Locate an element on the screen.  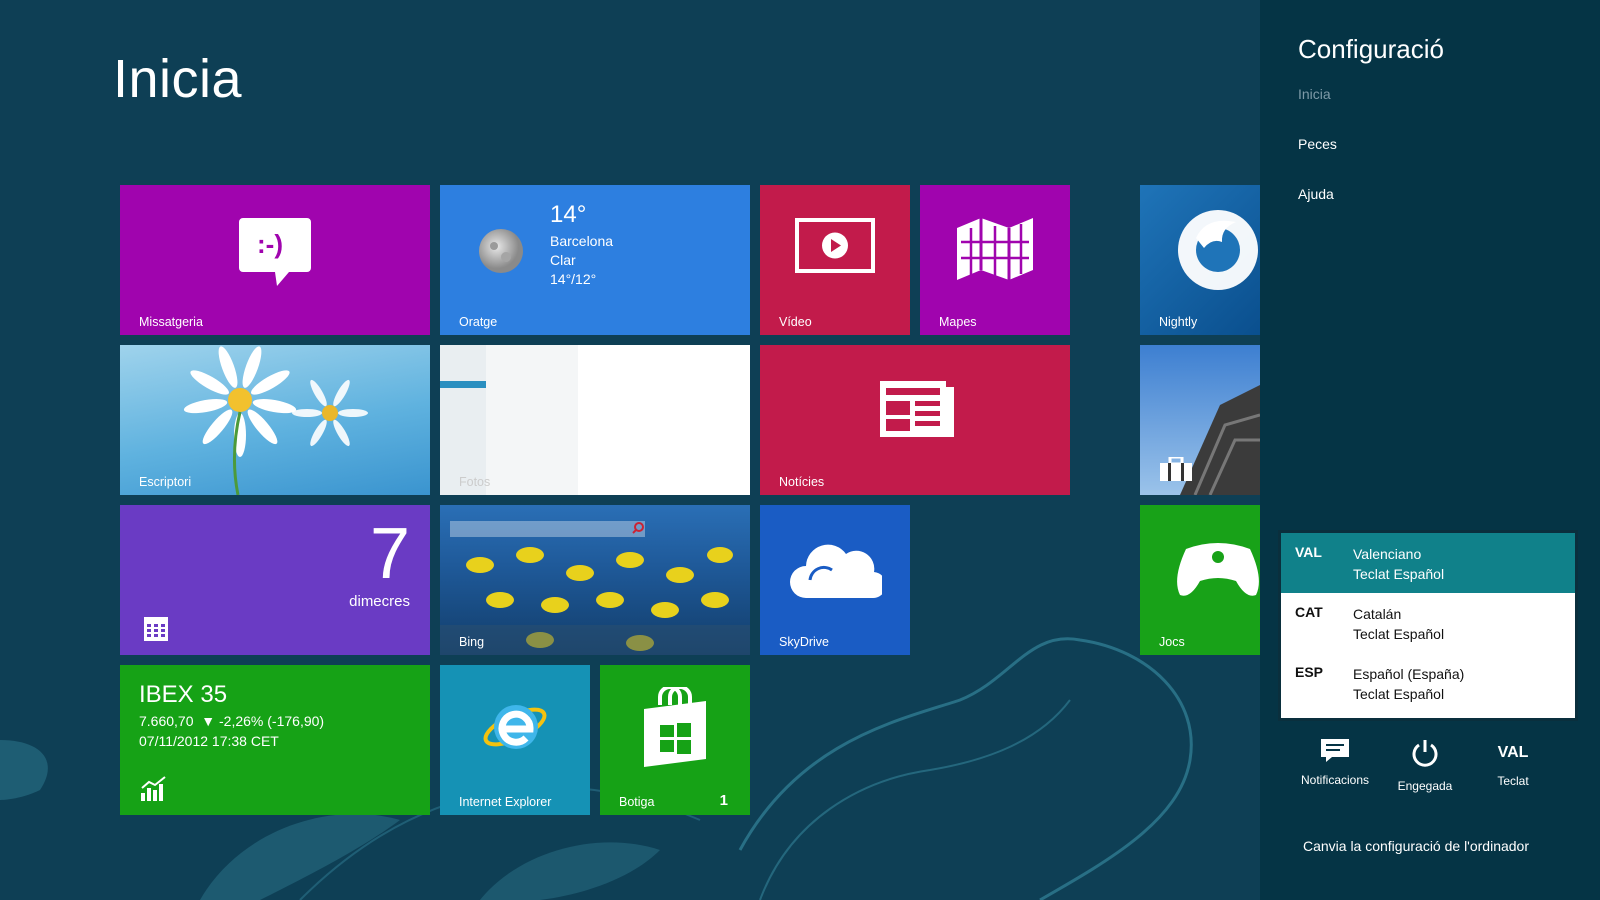
notifications-button: Notificacions is located at coordinates (1335, 762).